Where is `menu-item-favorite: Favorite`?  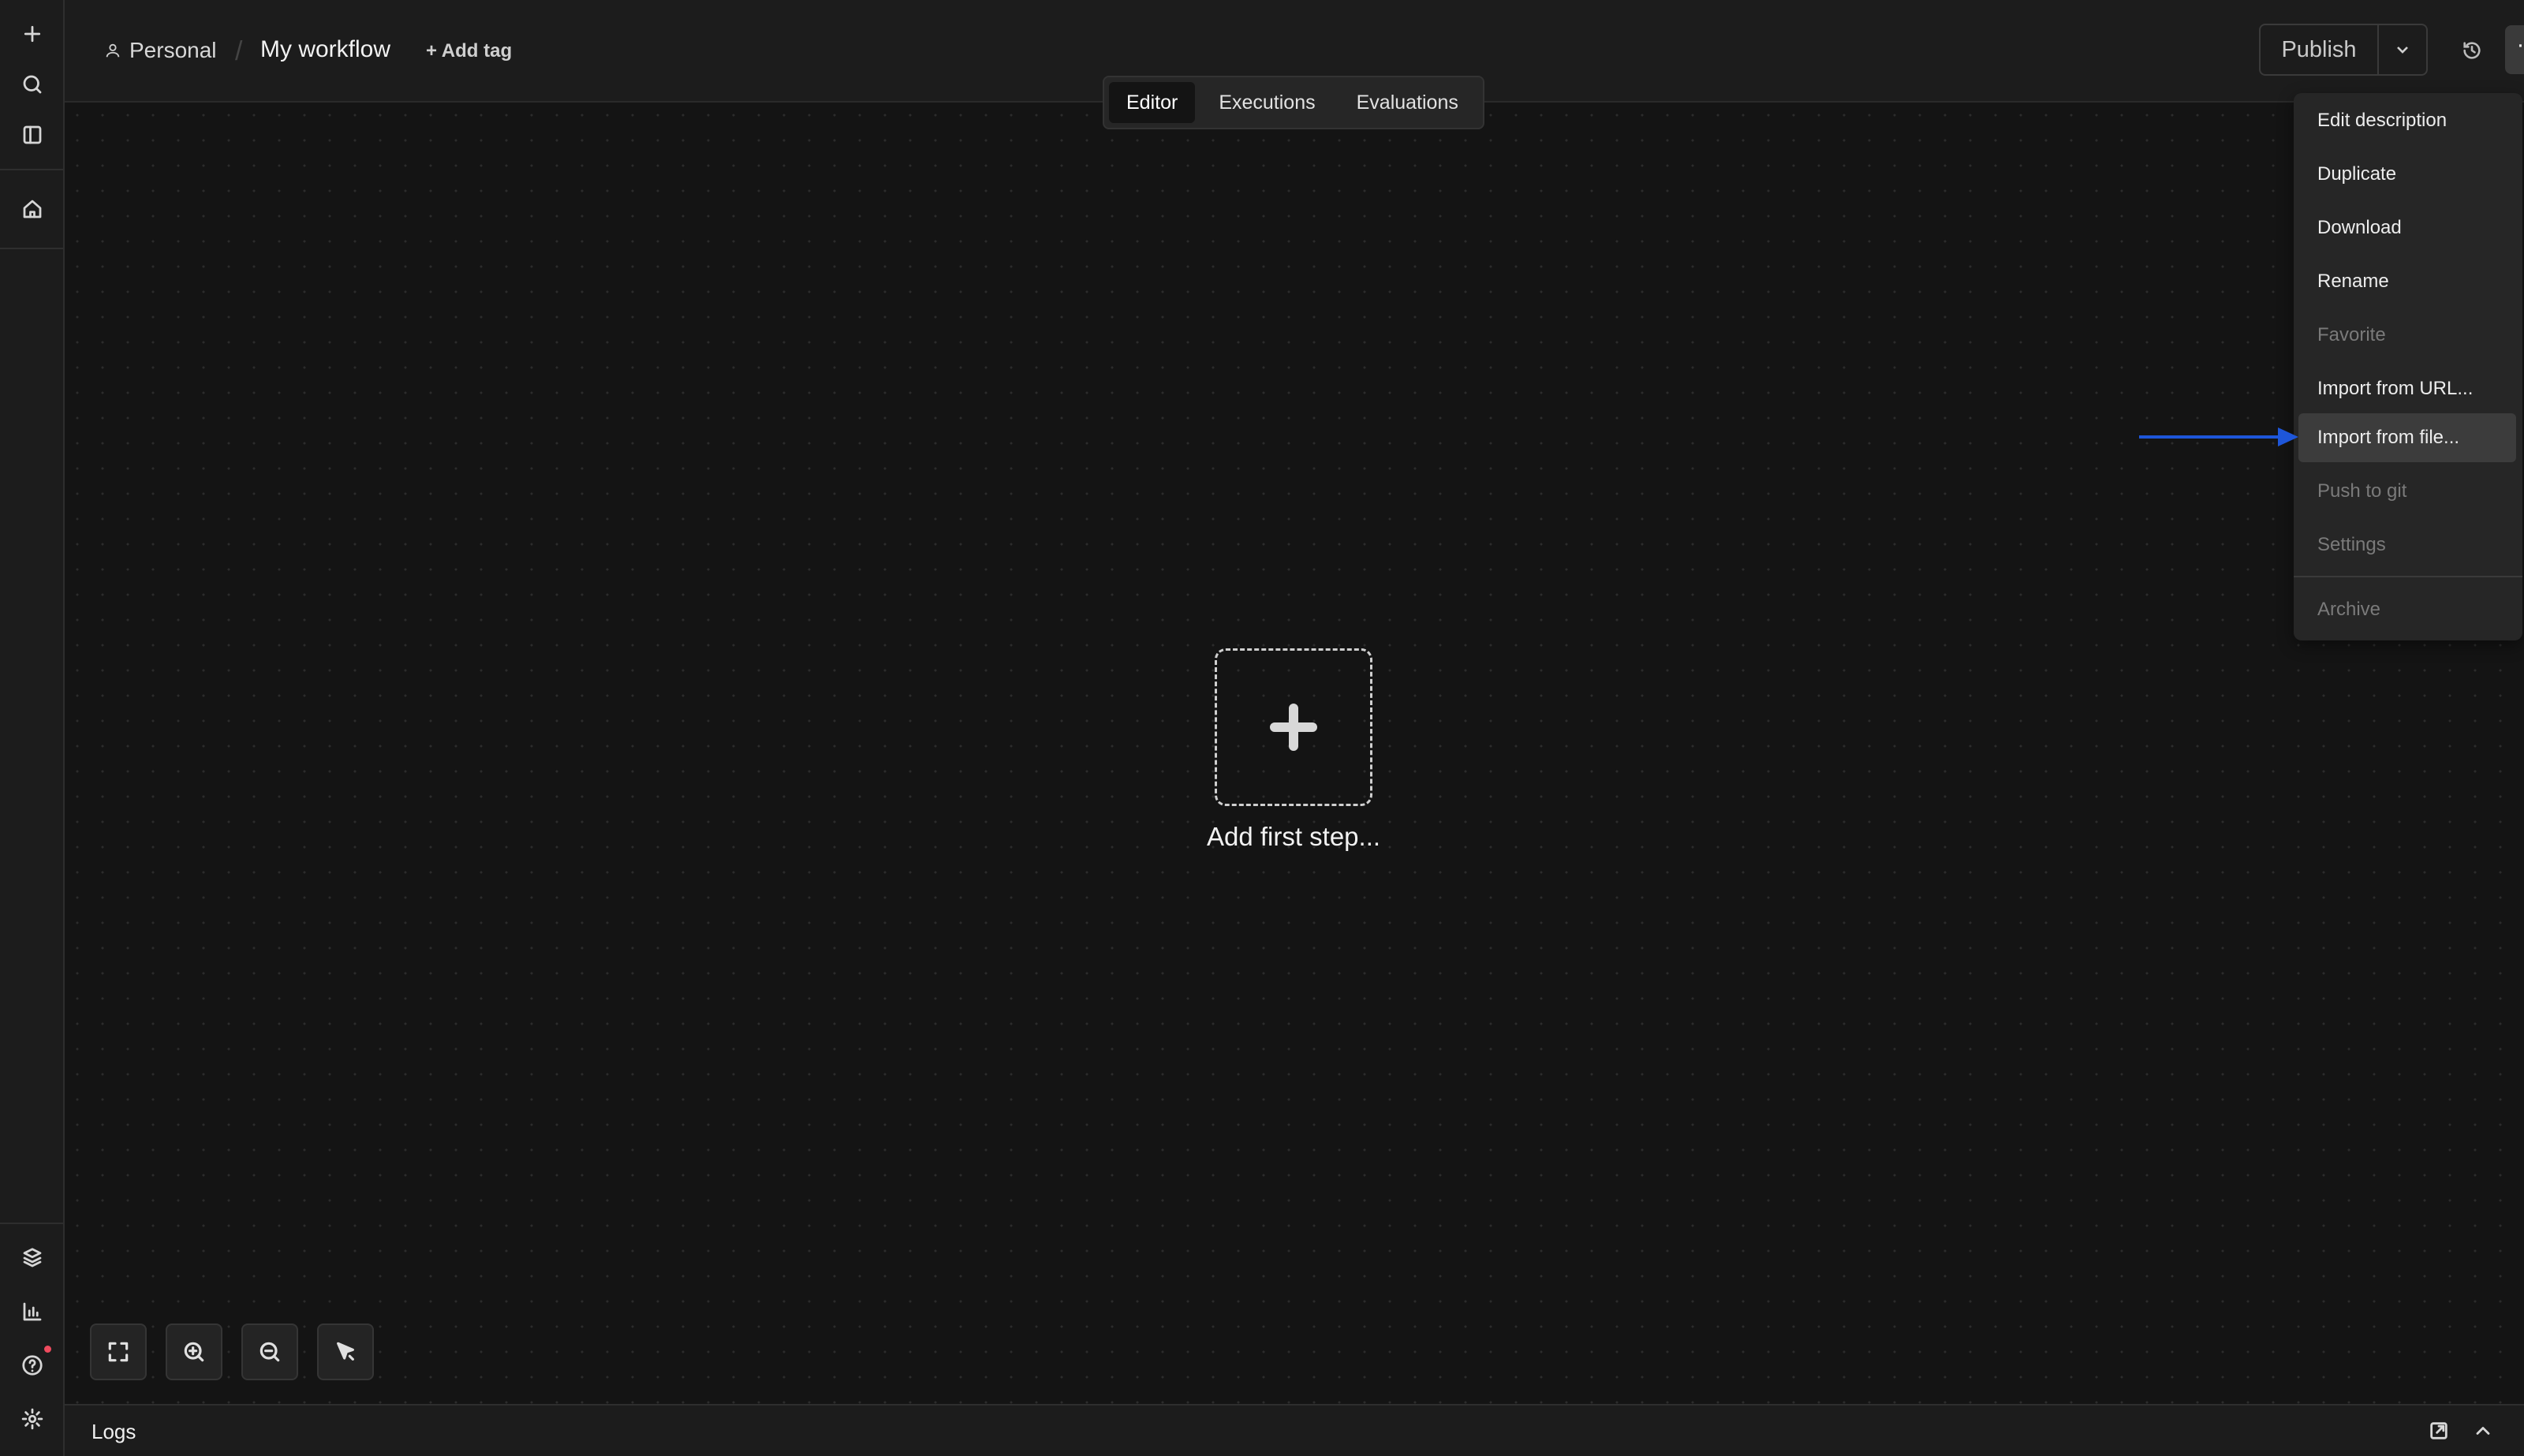 menu-item-favorite: Favorite is located at coordinates (2407, 335).